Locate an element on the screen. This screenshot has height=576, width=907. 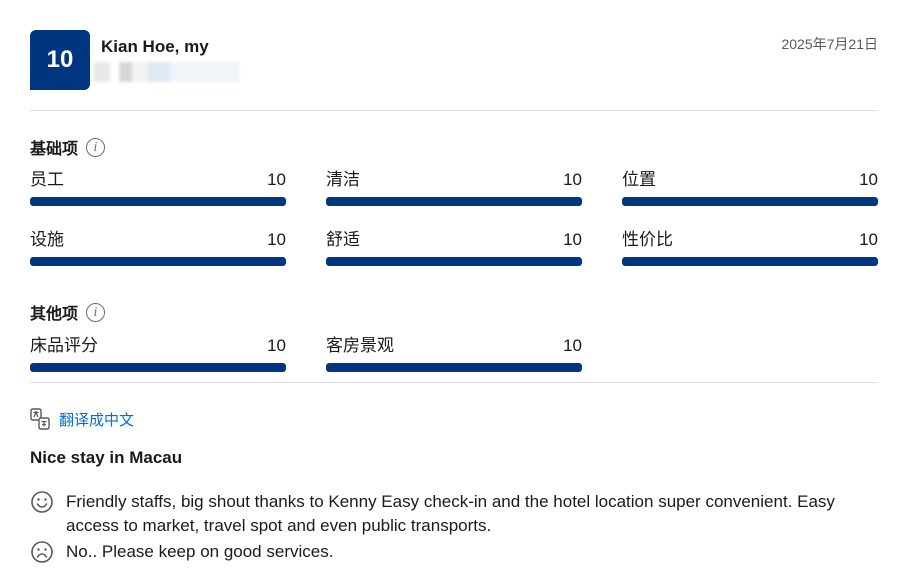
review-title: Nice stay in Macau is located at coordinates (106, 457).